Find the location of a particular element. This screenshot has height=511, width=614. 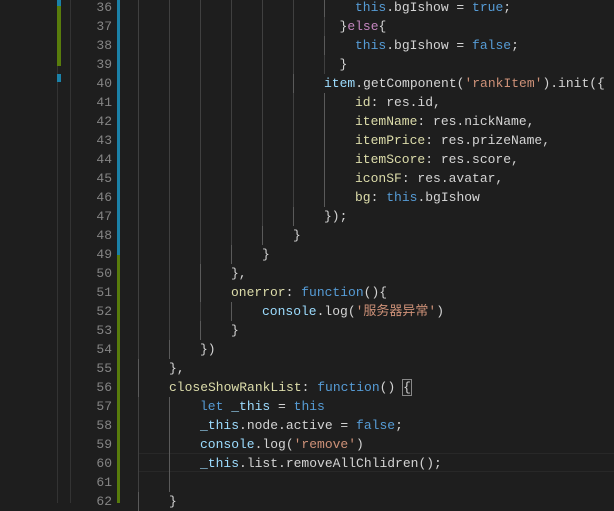

code-token: onerror is located at coordinates (258, 292).